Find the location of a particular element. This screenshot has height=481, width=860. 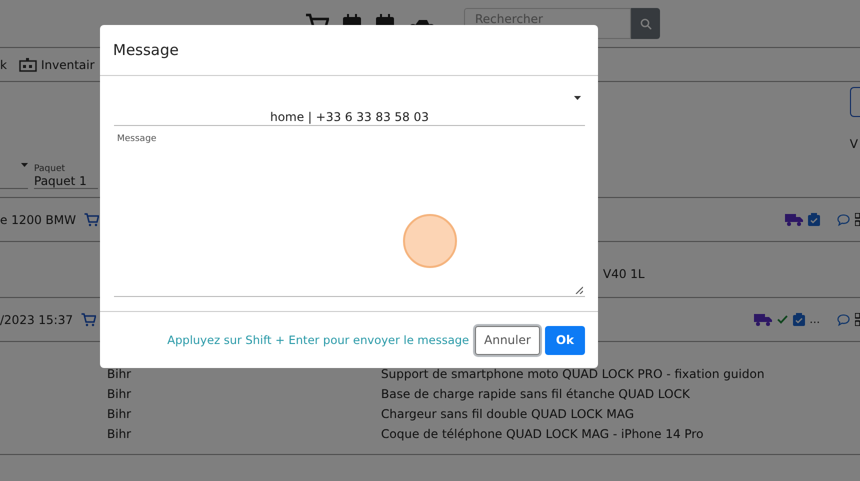

dialog-title: Message is located at coordinates (146, 50).